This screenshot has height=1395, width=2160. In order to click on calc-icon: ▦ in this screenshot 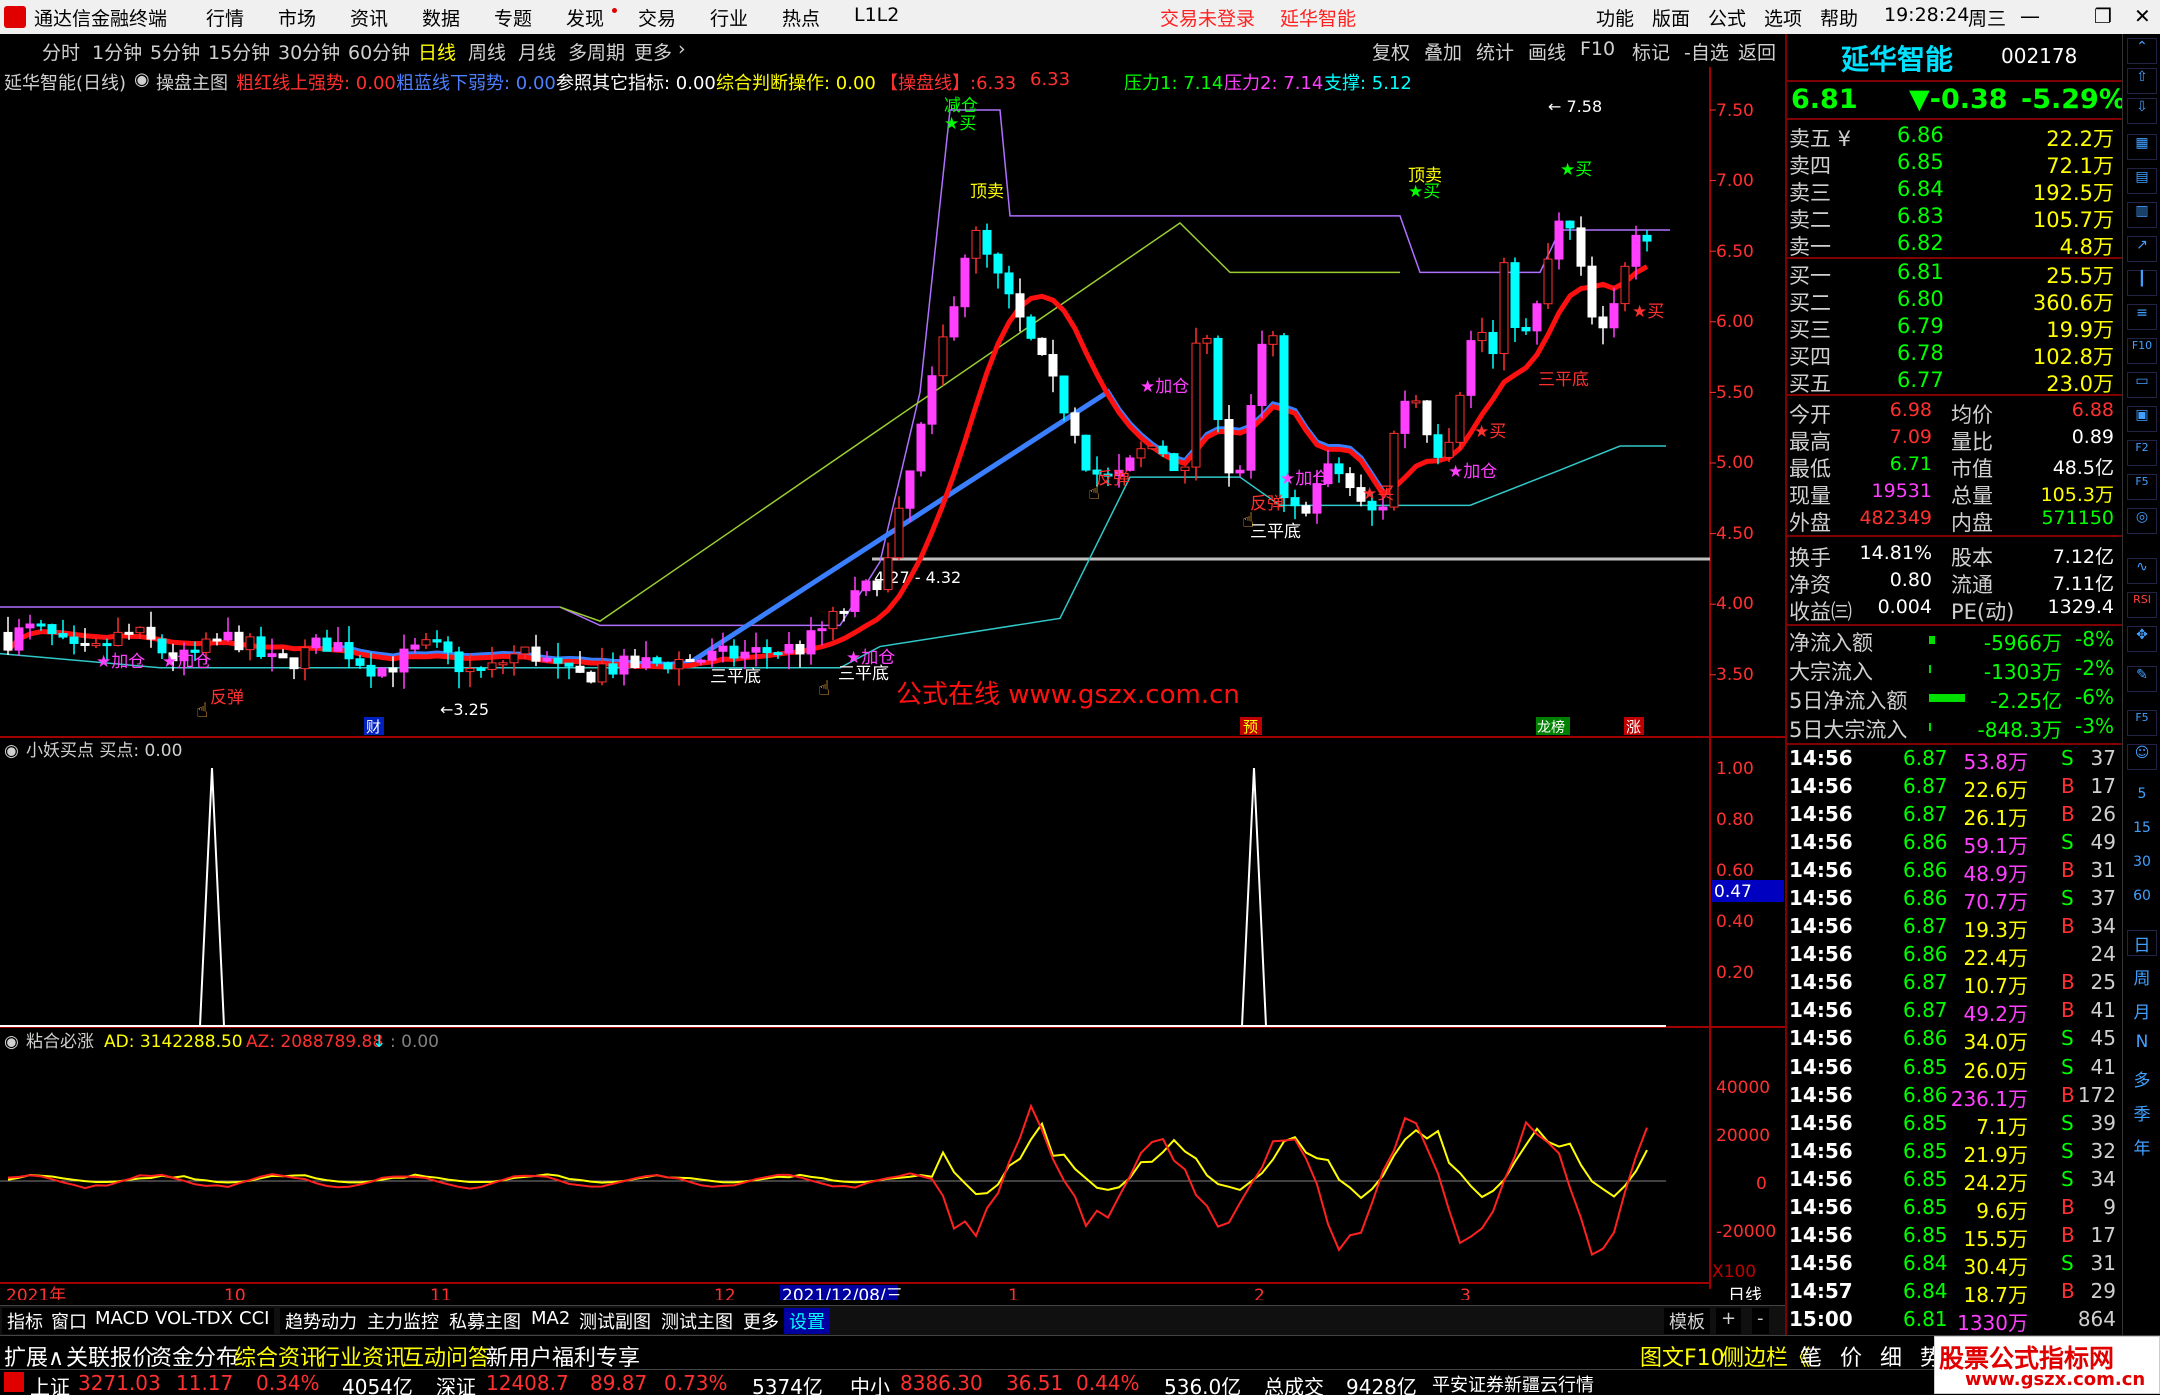, I will do `click(2142, 147)`.